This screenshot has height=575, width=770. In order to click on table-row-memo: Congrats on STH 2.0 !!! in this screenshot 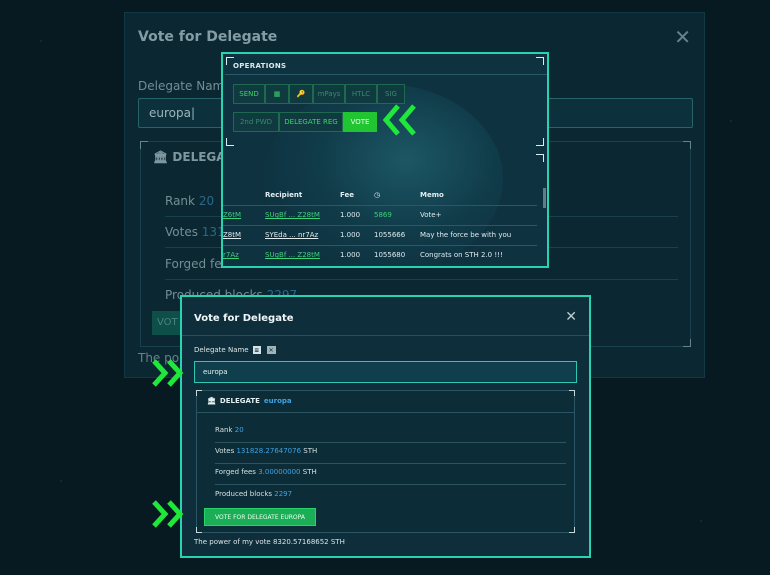, I will do `click(461, 255)`.